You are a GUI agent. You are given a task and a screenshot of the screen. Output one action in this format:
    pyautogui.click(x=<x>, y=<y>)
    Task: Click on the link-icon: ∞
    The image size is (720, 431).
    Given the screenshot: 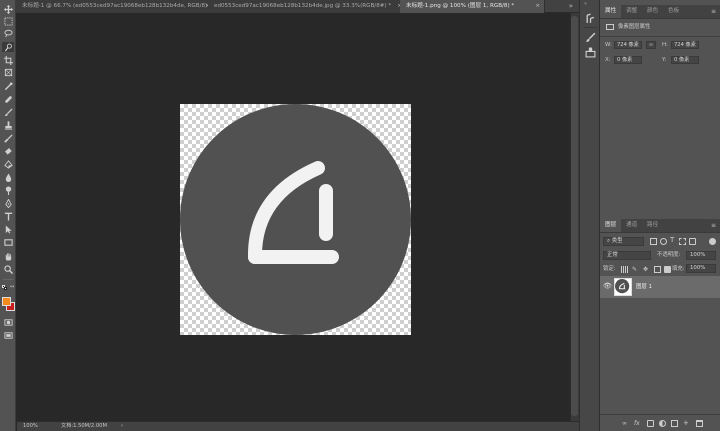 What is the action you would take?
    pyautogui.click(x=651, y=45)
    